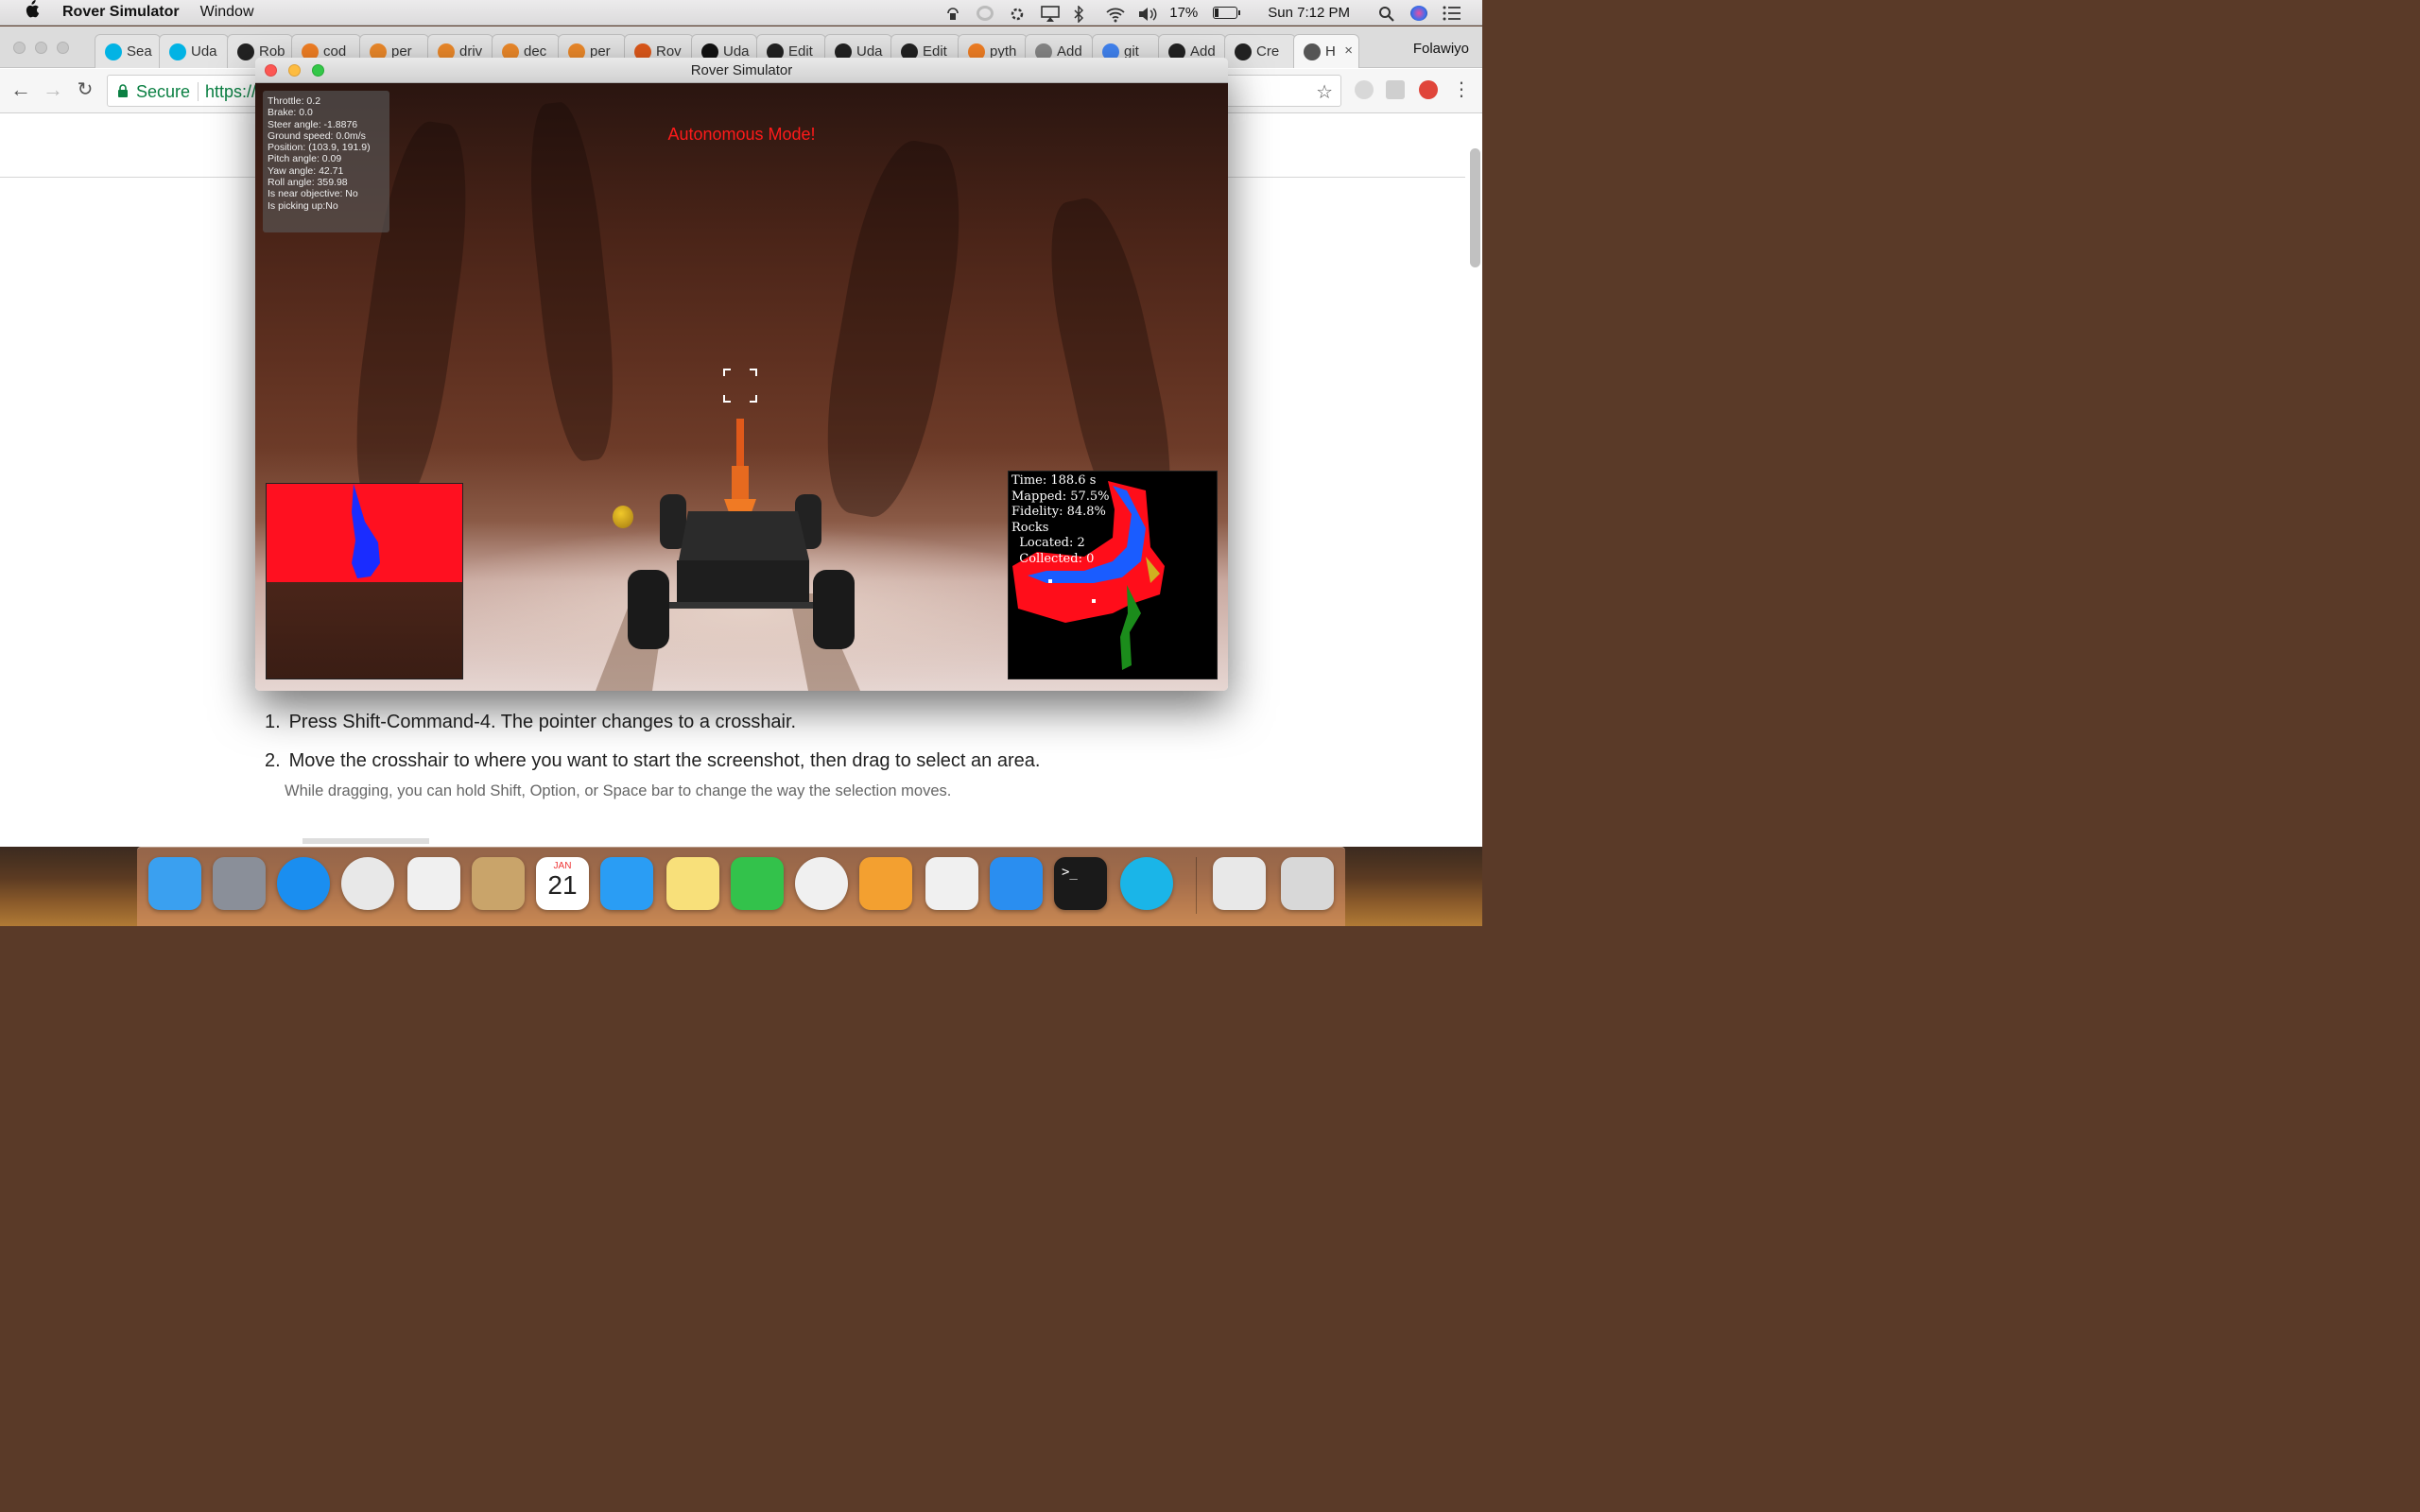 Image resolution: width=2420 pixels, height=1512 pixels. Describe the element at coordinates (239, 883) in the screenshot. I see `dock-launchpad-icon` at that location.